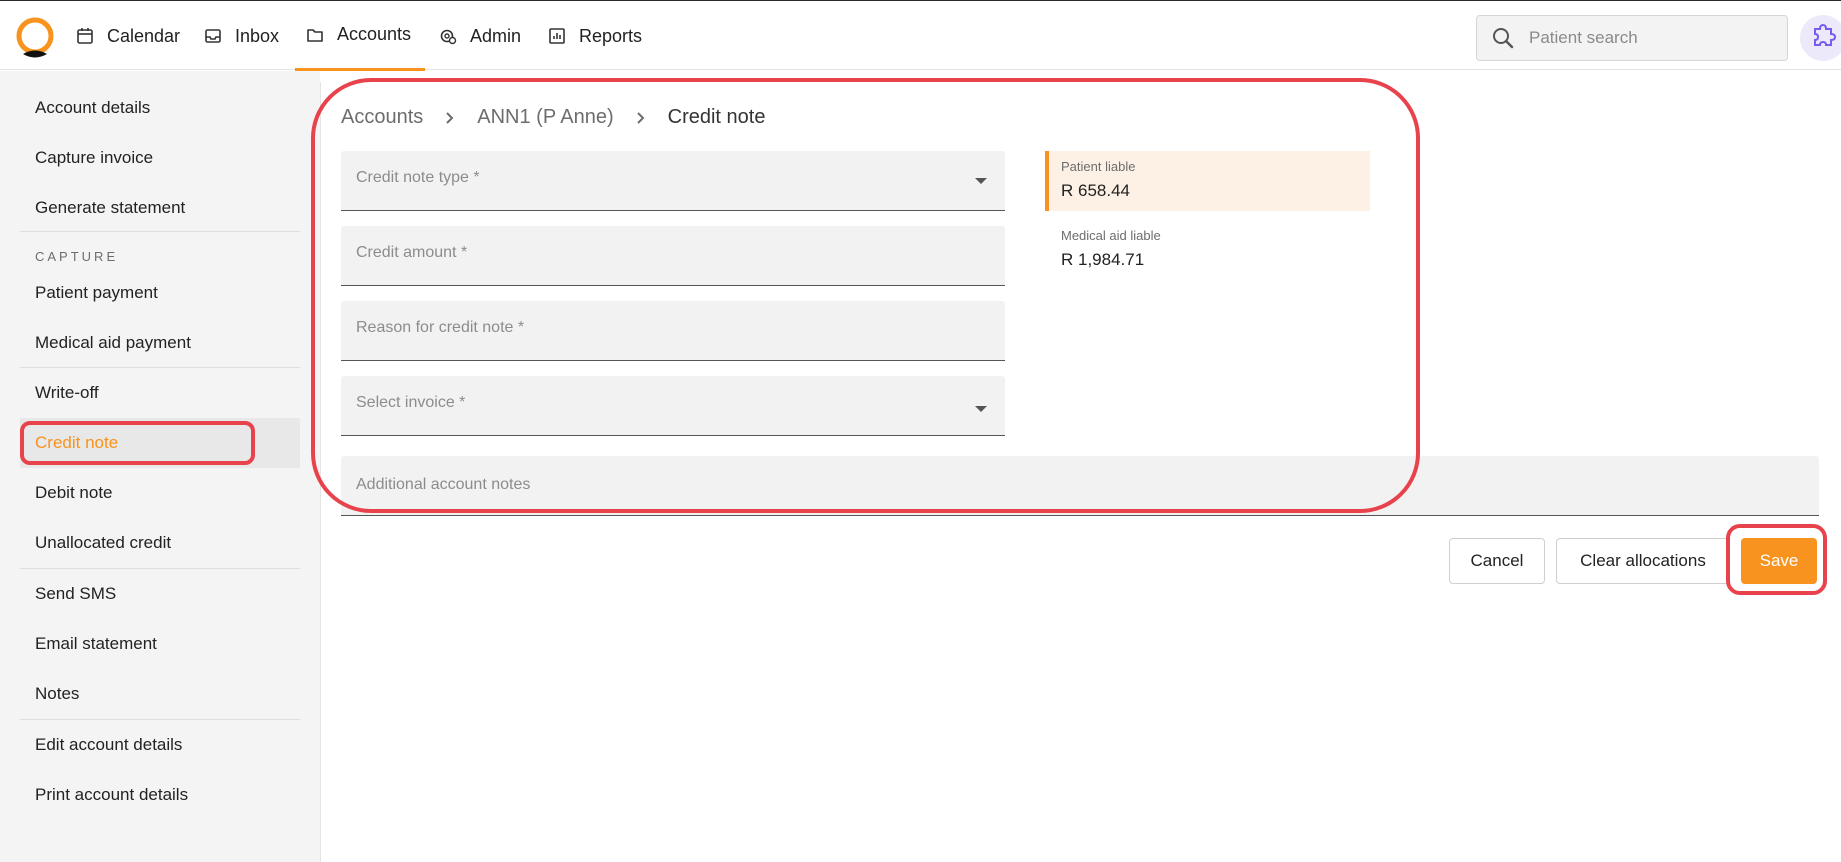 Image resolution: width=1841 pixels, height=862 pixels. What do you see at coordinates (611, 35) in the screenshot?
I see `nav-reports-label: Reports` at bounding box center [611, 35].